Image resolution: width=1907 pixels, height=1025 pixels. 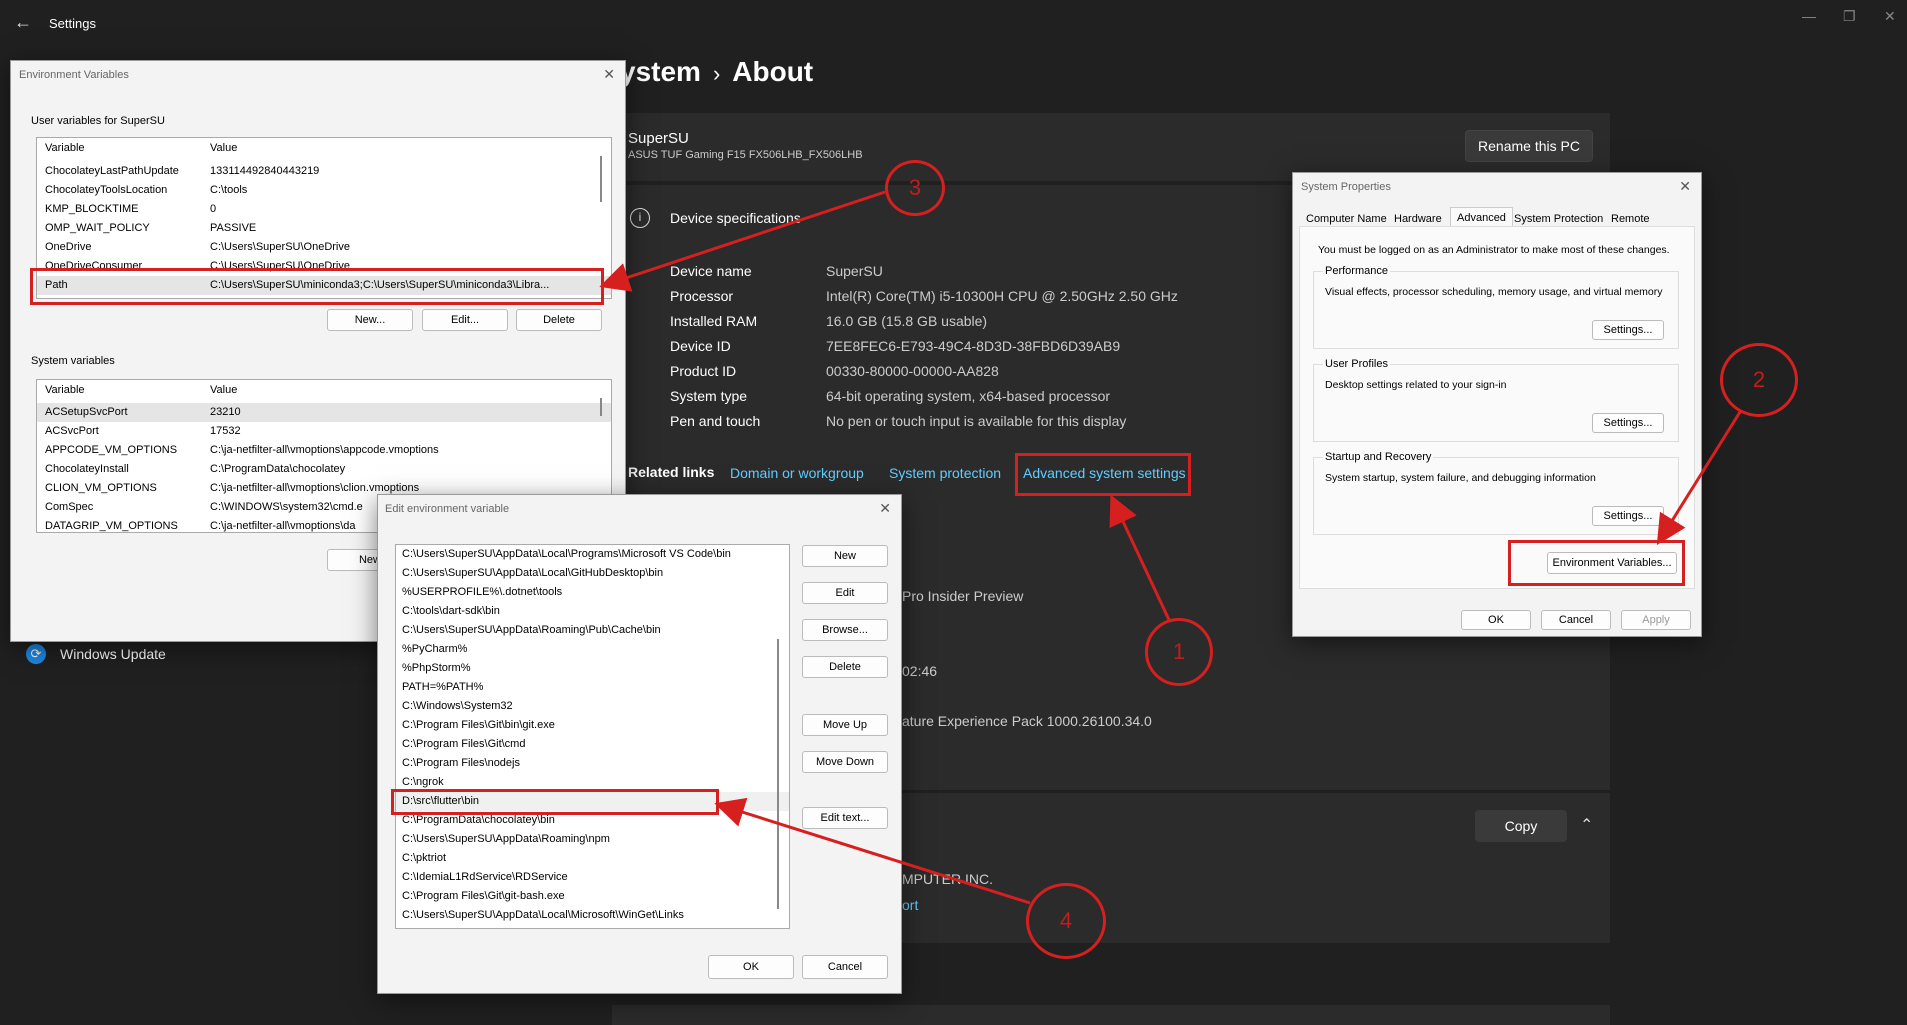 I want to click on highlight-path-row, so click(x=317, y=286).